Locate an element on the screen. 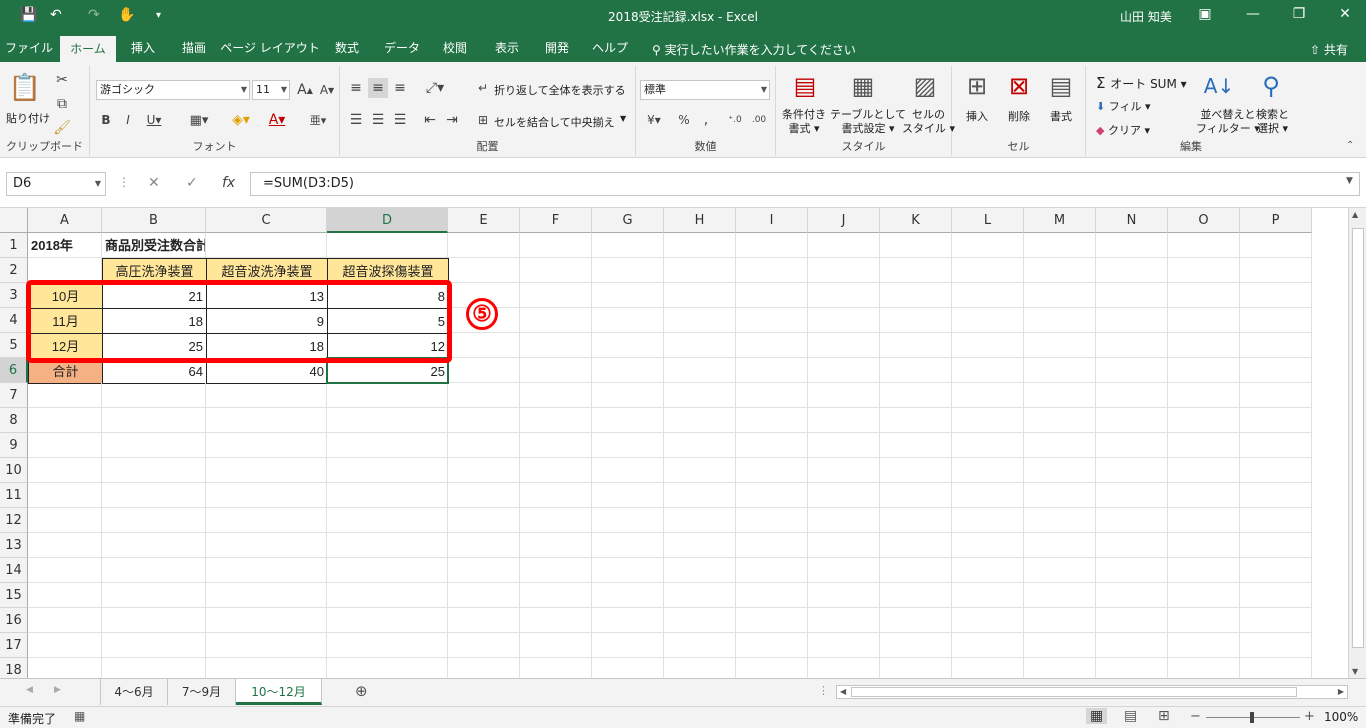 The width and height of the screenshot is (1366, 728). sheet-tab-apr-jun: 4～6月 is located at coordinates (134, 692).